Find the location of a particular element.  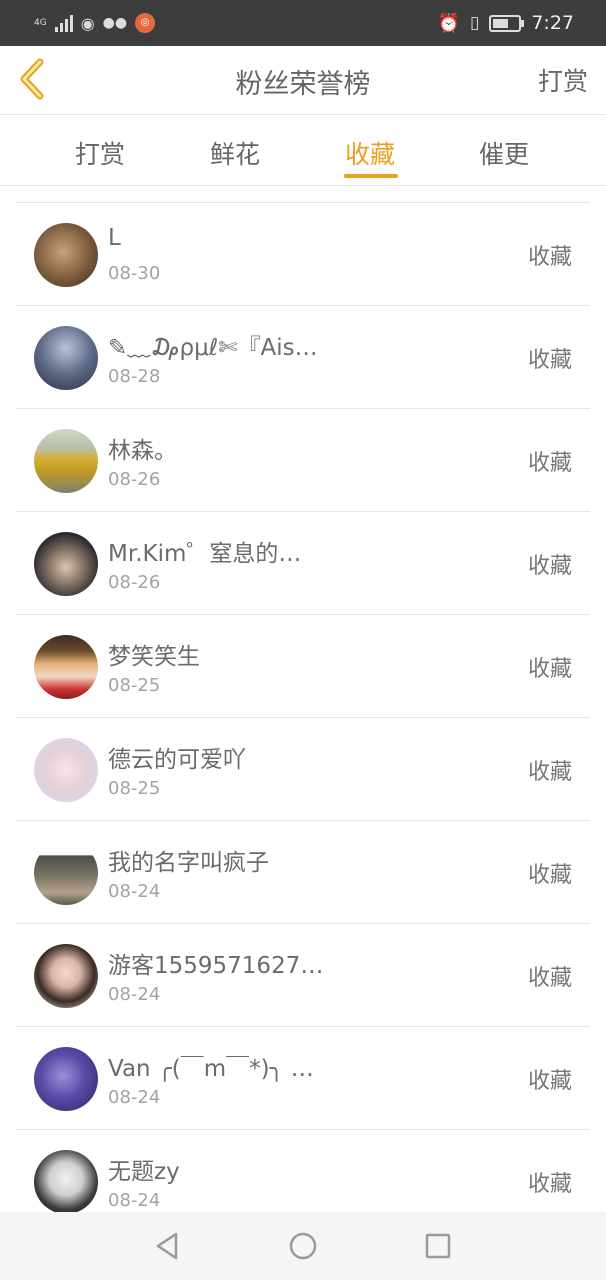

list-item: 游客1559571627… 08-24 收藏 is located at coordinates (303, 975).